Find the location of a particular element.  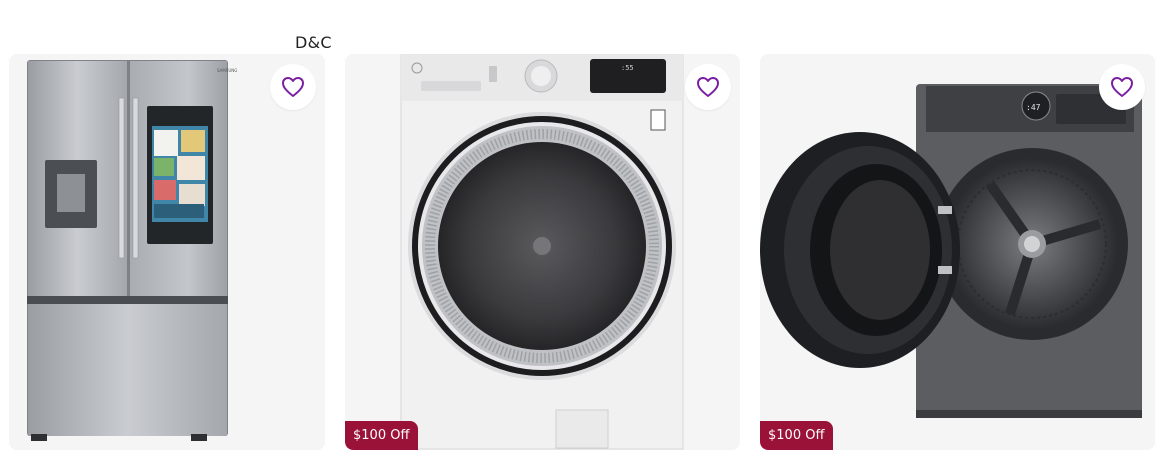

brand-label: D&C is located at coordinates (313, 42).